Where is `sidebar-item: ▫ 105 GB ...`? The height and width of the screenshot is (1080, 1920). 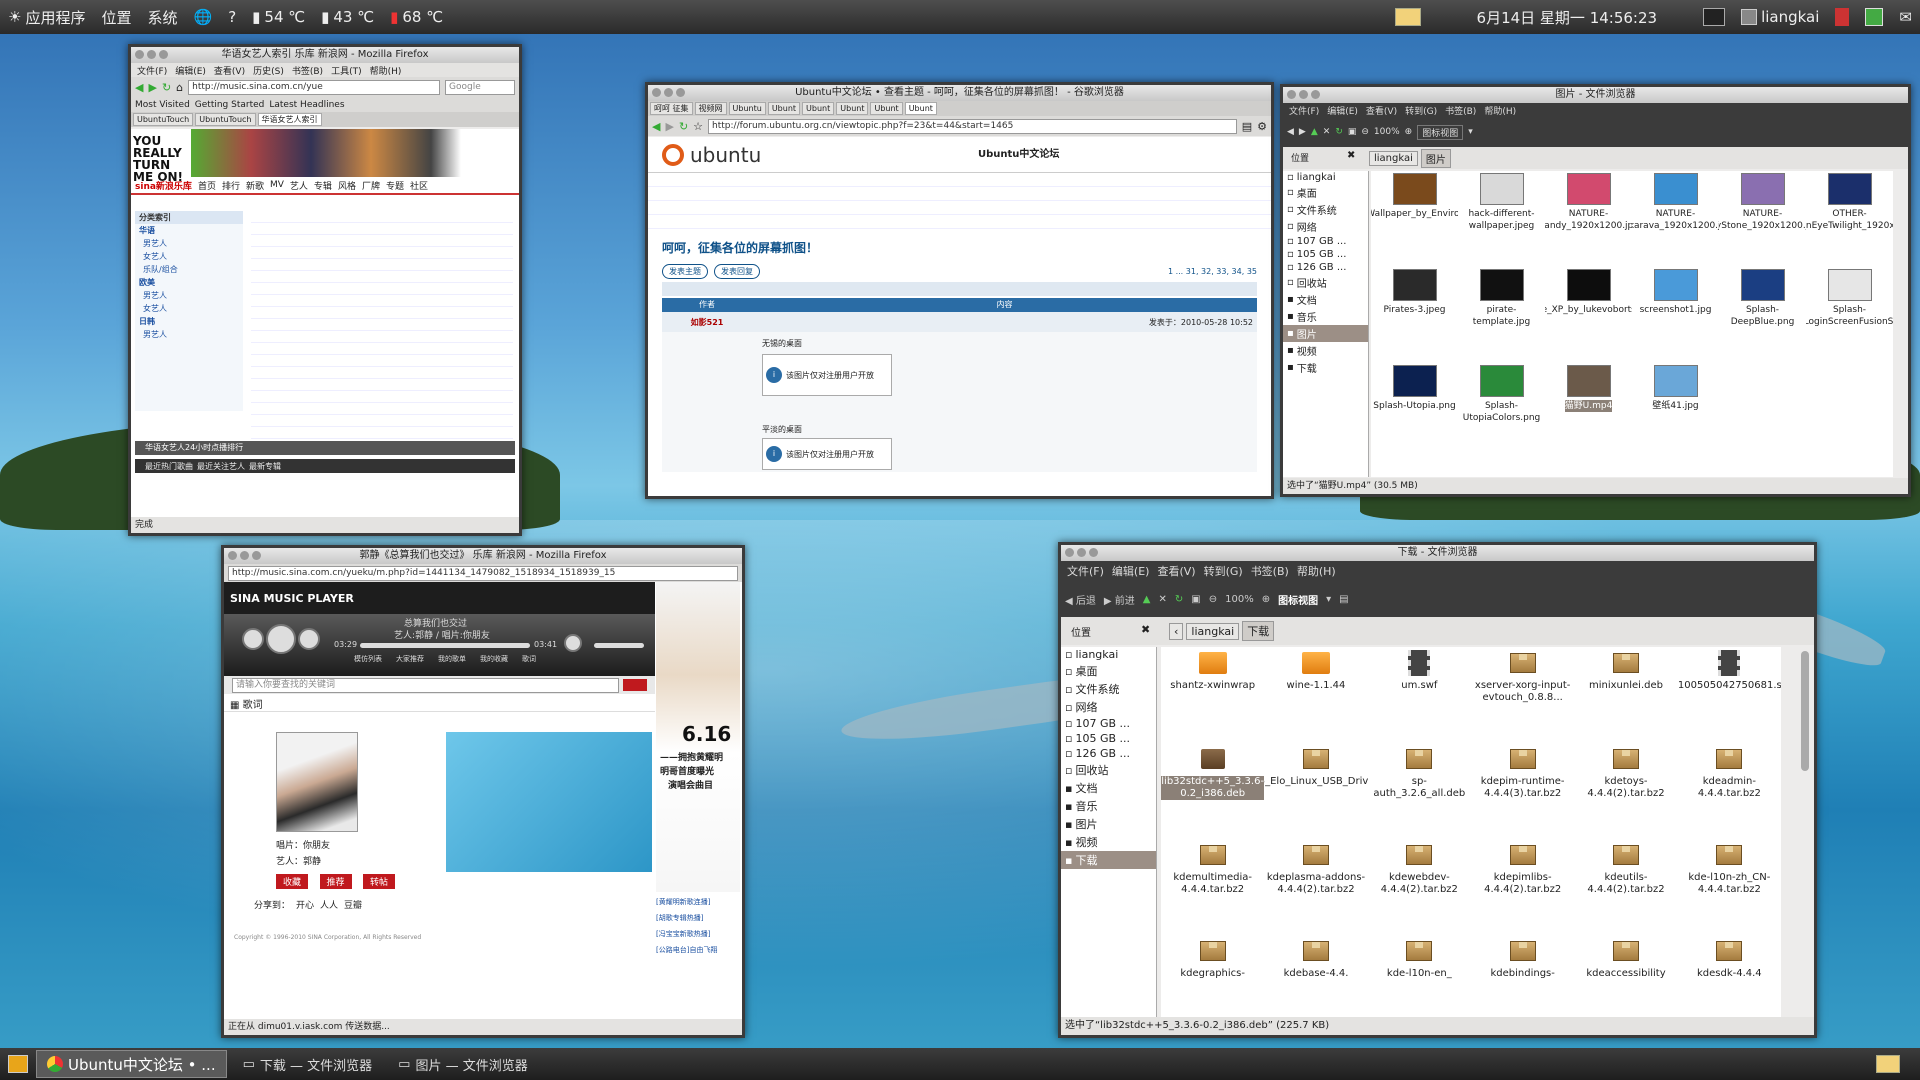 sidebar-item: ▫ 105 GB ... is located at coordinates (1108, 738).